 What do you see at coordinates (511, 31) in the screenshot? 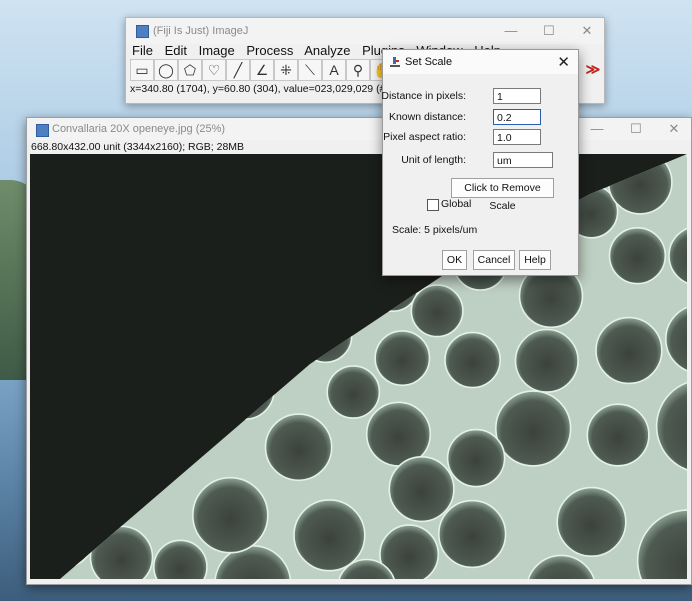
I see `fiji-minimize-button: —` at bounding box center [511, 31].